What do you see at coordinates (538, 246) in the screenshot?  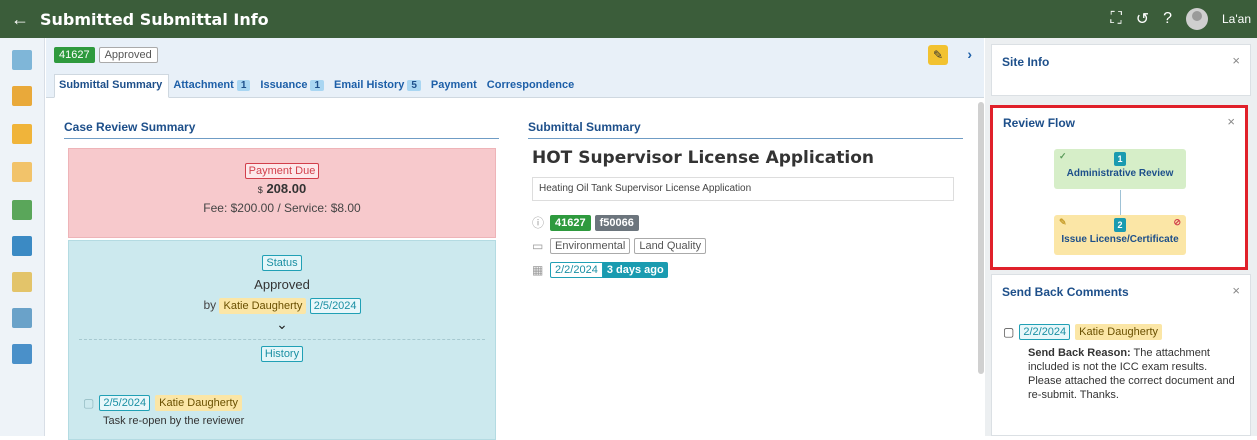 I see `folder-icon: ▭` at bounding box center [538, 246].